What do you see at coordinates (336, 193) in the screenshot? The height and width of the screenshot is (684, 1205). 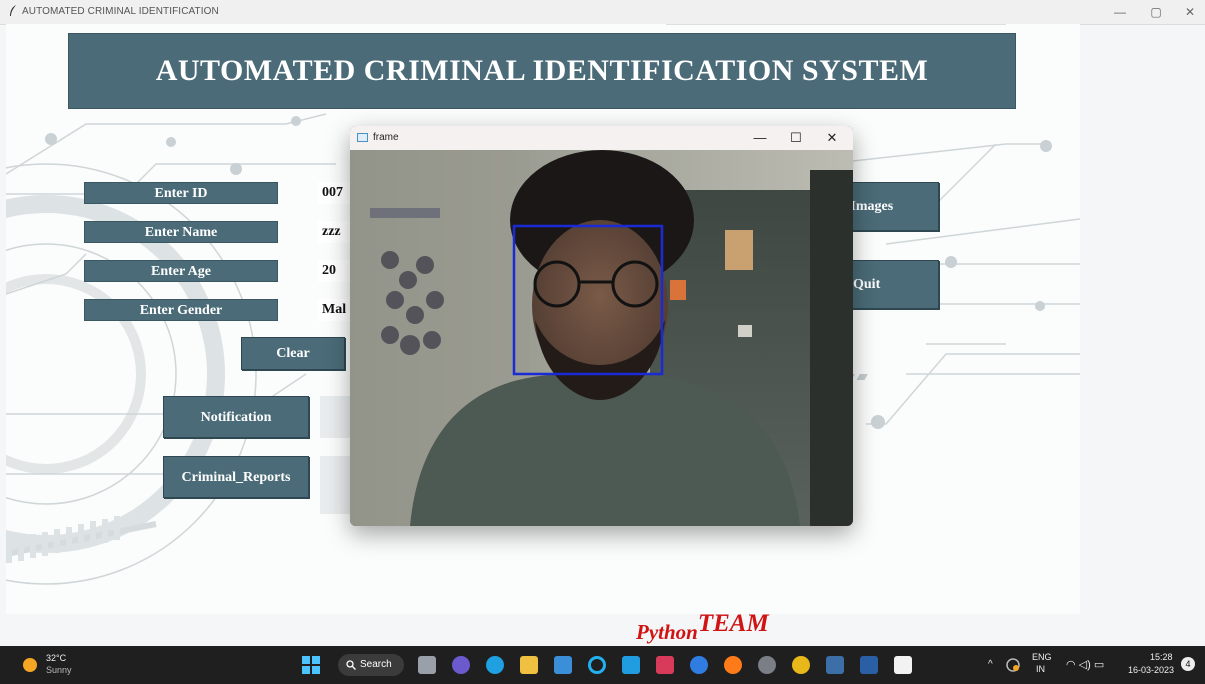 I see `id-field: 007` at bounding box center [336, 193].